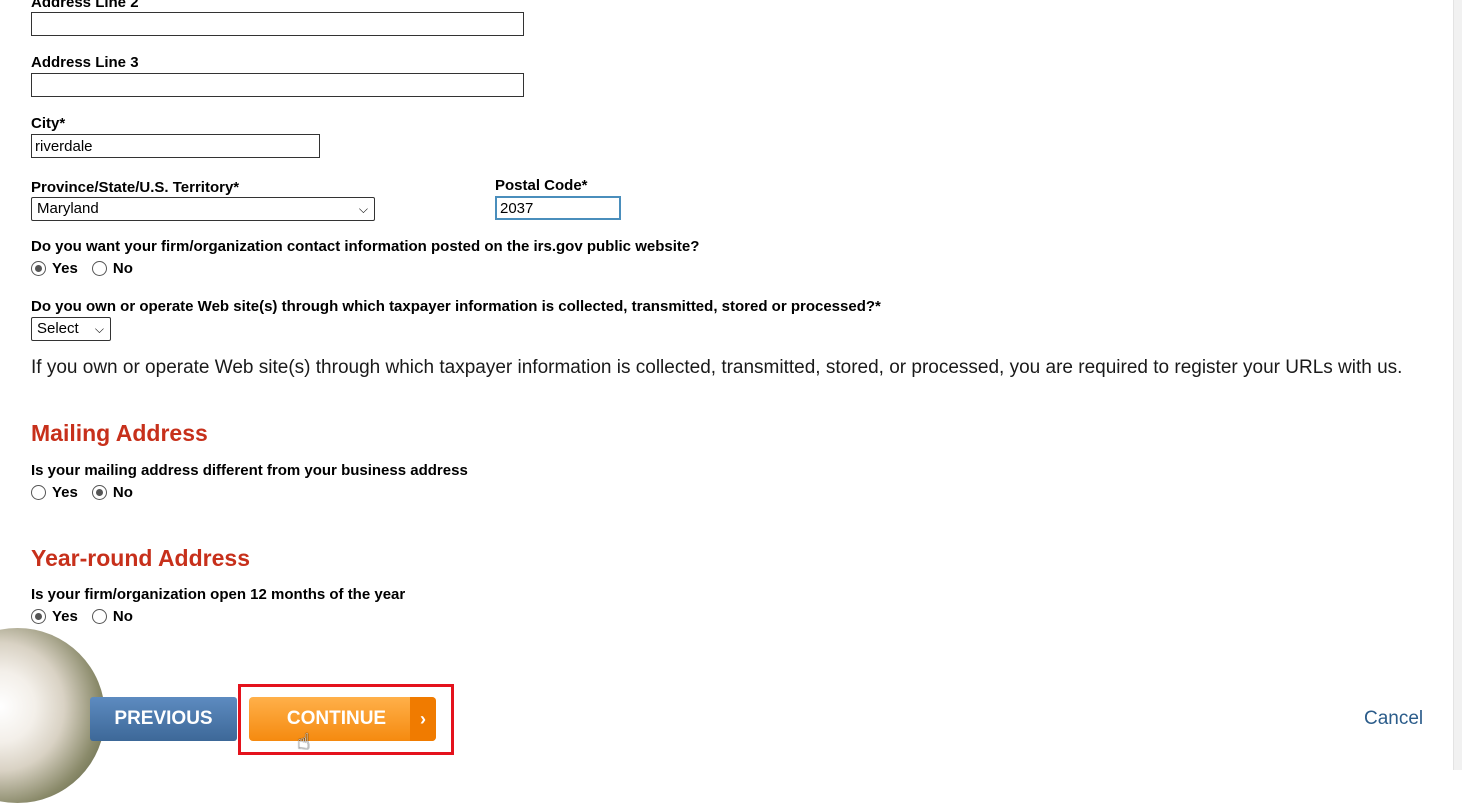  What do you see at coordinates (1393, 719) in the screenshot?
I see `cancel-link: Cancel` at bounding box center [1393, 719].